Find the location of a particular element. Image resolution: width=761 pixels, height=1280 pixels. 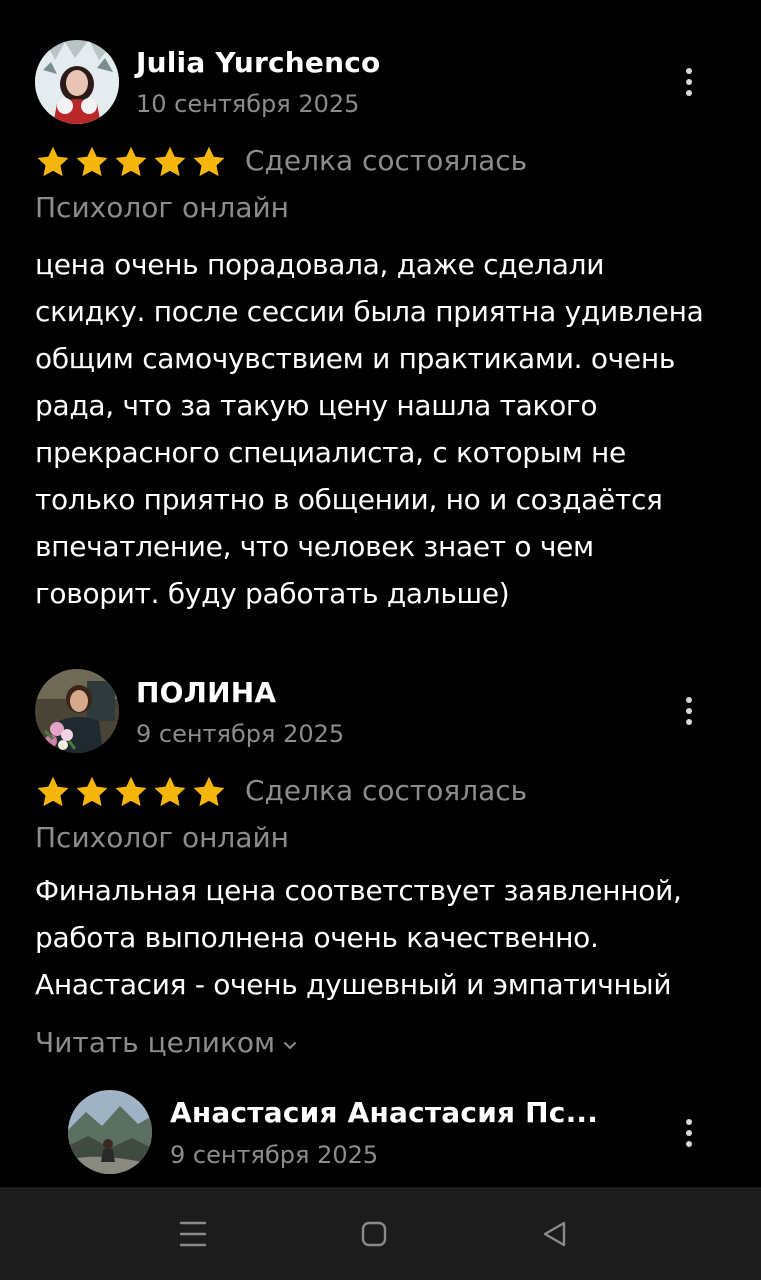

recents-button is located at coordinates (193, 1234).